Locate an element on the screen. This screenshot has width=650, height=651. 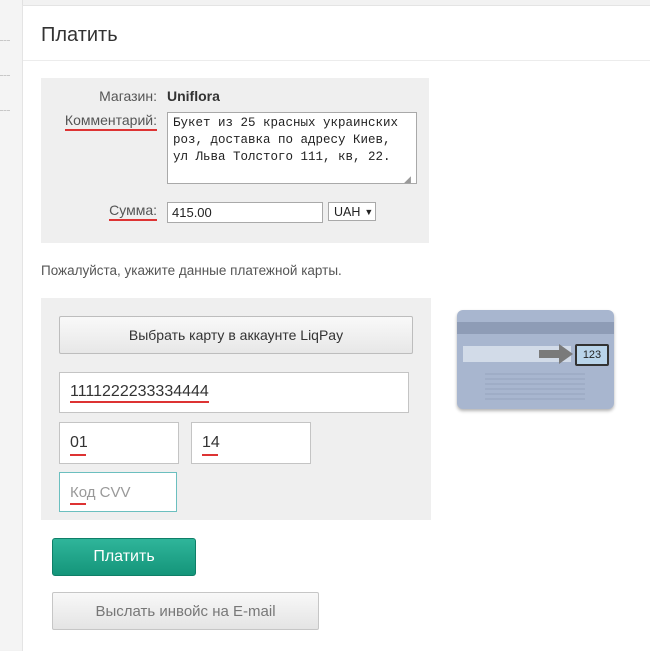
card-back-hint-image: 123 is located at coordinates (535, 359).